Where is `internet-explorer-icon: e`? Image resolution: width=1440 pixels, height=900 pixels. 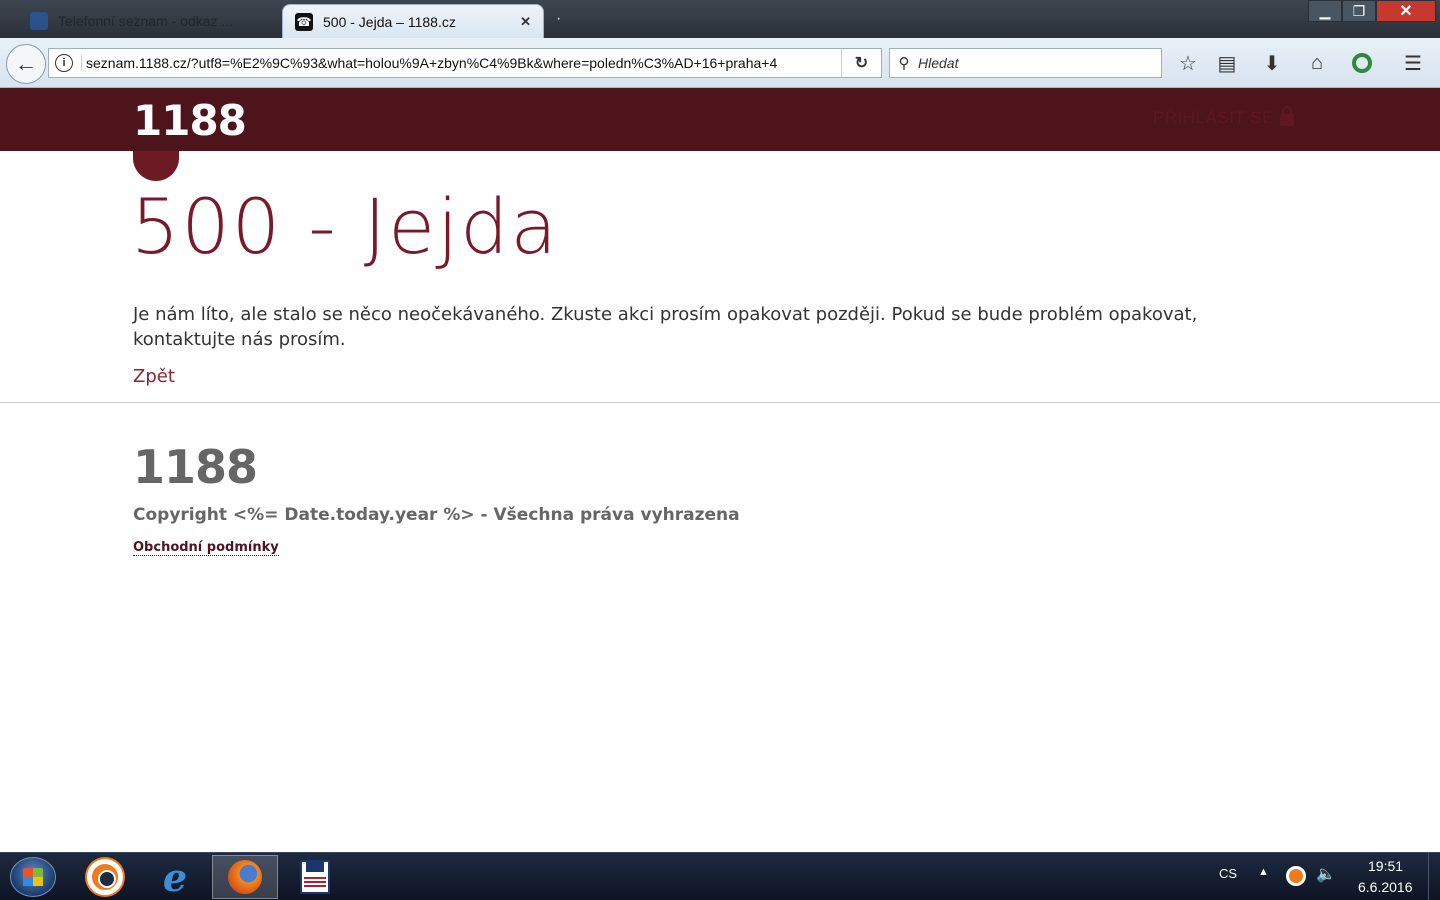
internet-explorer-icon: e is located at coordinates (175, 877).